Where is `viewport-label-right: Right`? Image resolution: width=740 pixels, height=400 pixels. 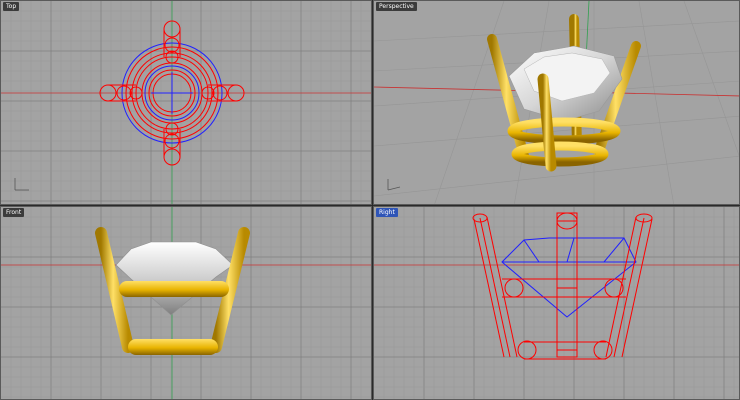 viewport-label-right: Right is located at coordinates (387, 212).